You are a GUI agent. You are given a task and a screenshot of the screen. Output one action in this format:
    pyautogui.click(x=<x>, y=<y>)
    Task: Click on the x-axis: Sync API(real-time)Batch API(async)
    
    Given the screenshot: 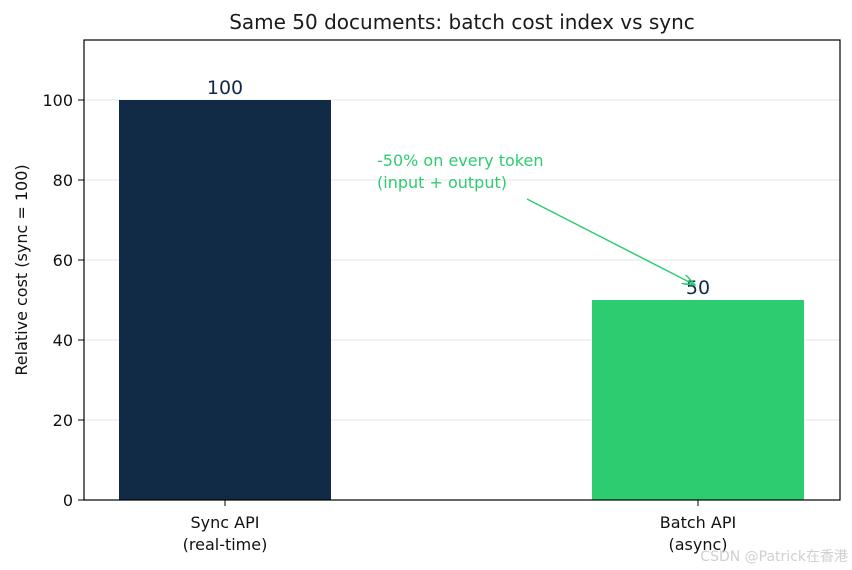 What is the action you would take?
    pyautogui.click(x=459, y=527)
    